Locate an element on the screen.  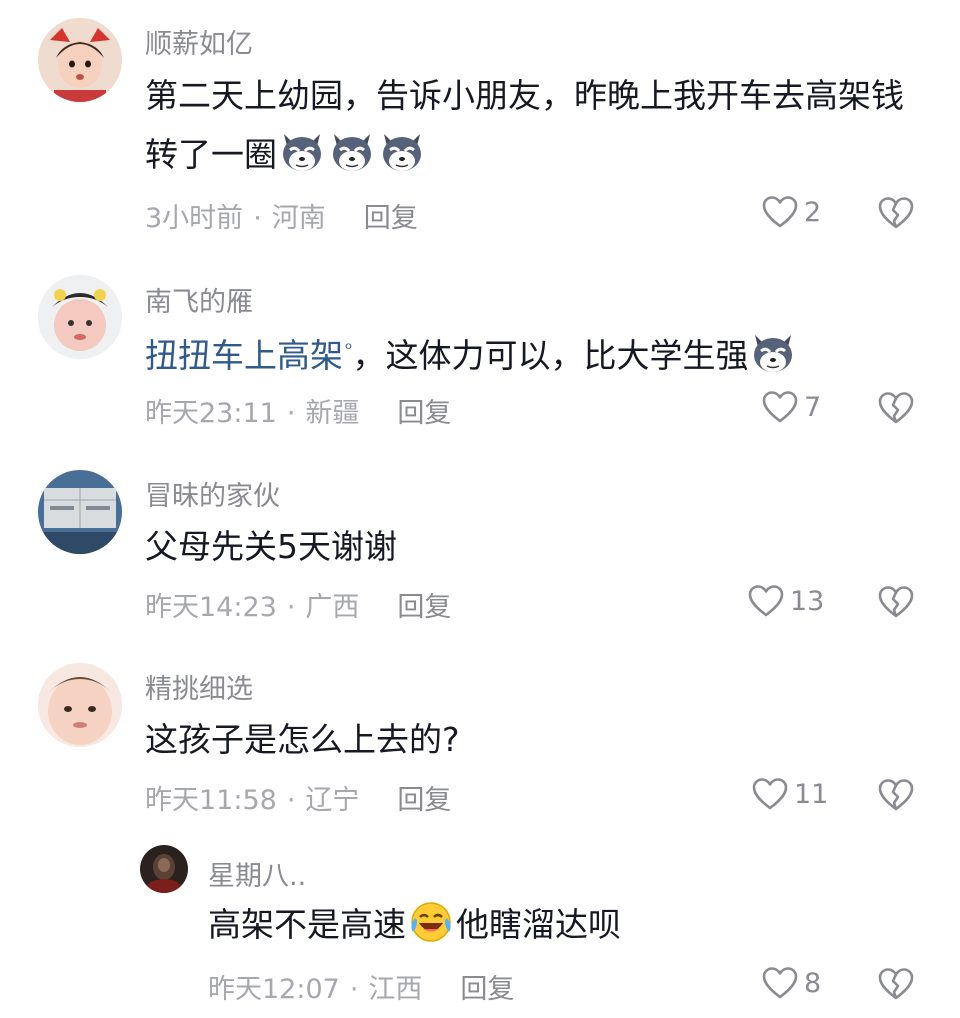
like-button: 11 is located at coordinates (790, 794).